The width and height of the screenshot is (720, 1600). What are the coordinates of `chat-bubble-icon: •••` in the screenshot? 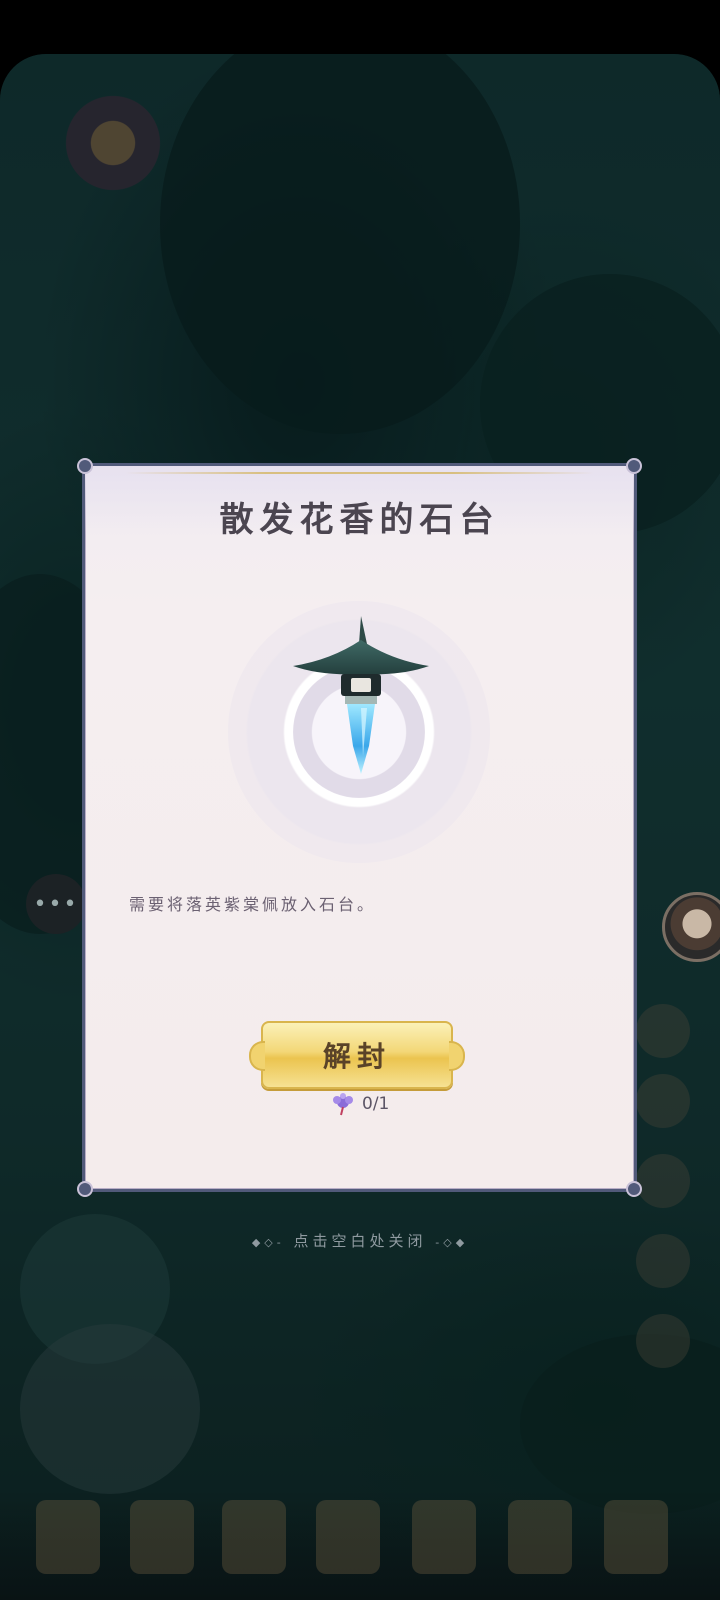 It's located at (56, 904).